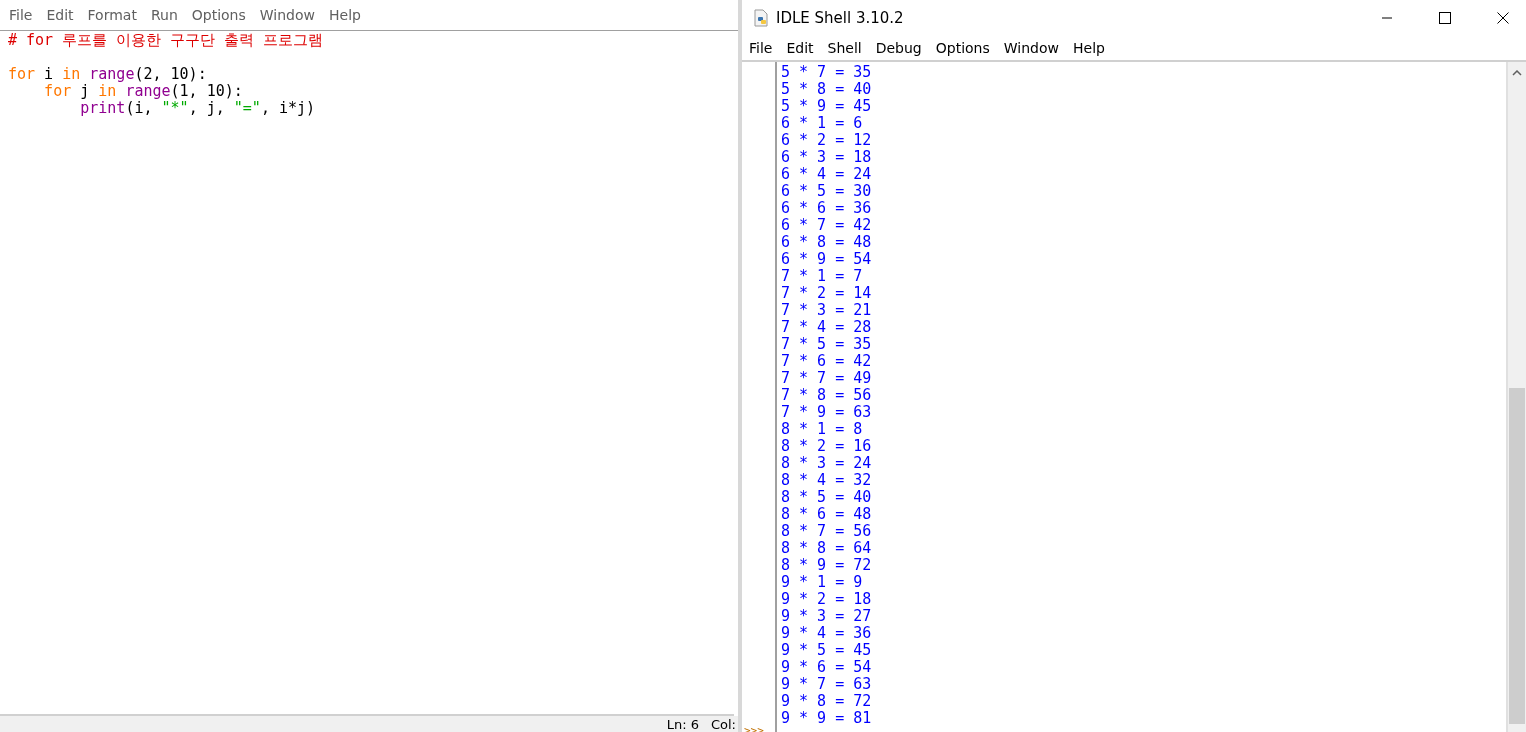  What do you see at coordinates (898, 48) in the screenshot?
I see `menu-item: Debug` at bounding box center [898, 48].